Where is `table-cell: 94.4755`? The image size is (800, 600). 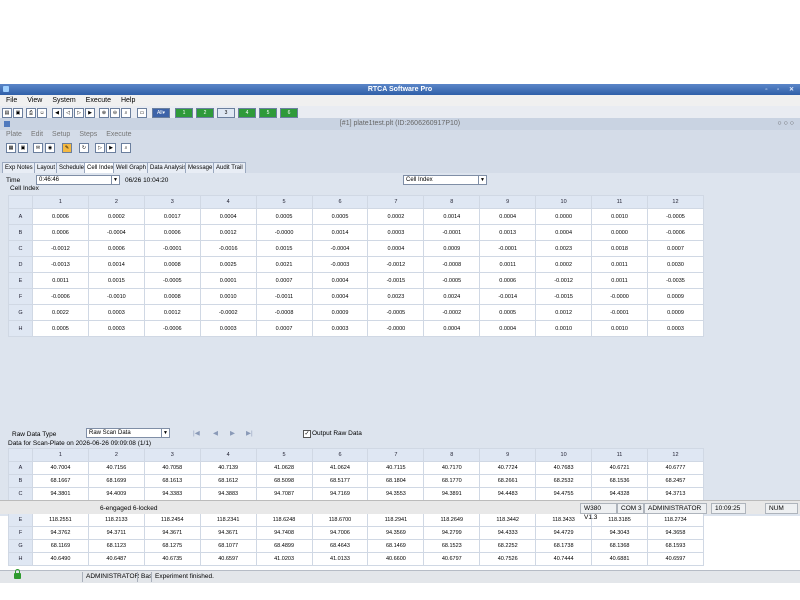 table-cell: 94.4755 is located at coordinates (564, 494).